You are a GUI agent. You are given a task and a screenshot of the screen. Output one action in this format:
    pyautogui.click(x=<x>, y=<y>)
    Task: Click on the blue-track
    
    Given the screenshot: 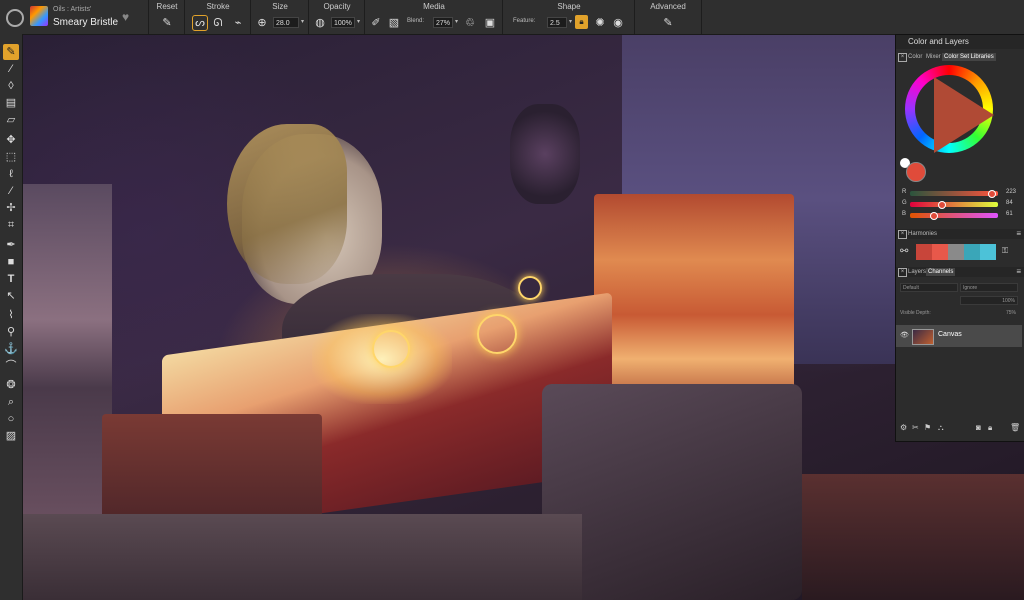 What is the action you would take?
    pyautogui.click(x=954, y=216)
    